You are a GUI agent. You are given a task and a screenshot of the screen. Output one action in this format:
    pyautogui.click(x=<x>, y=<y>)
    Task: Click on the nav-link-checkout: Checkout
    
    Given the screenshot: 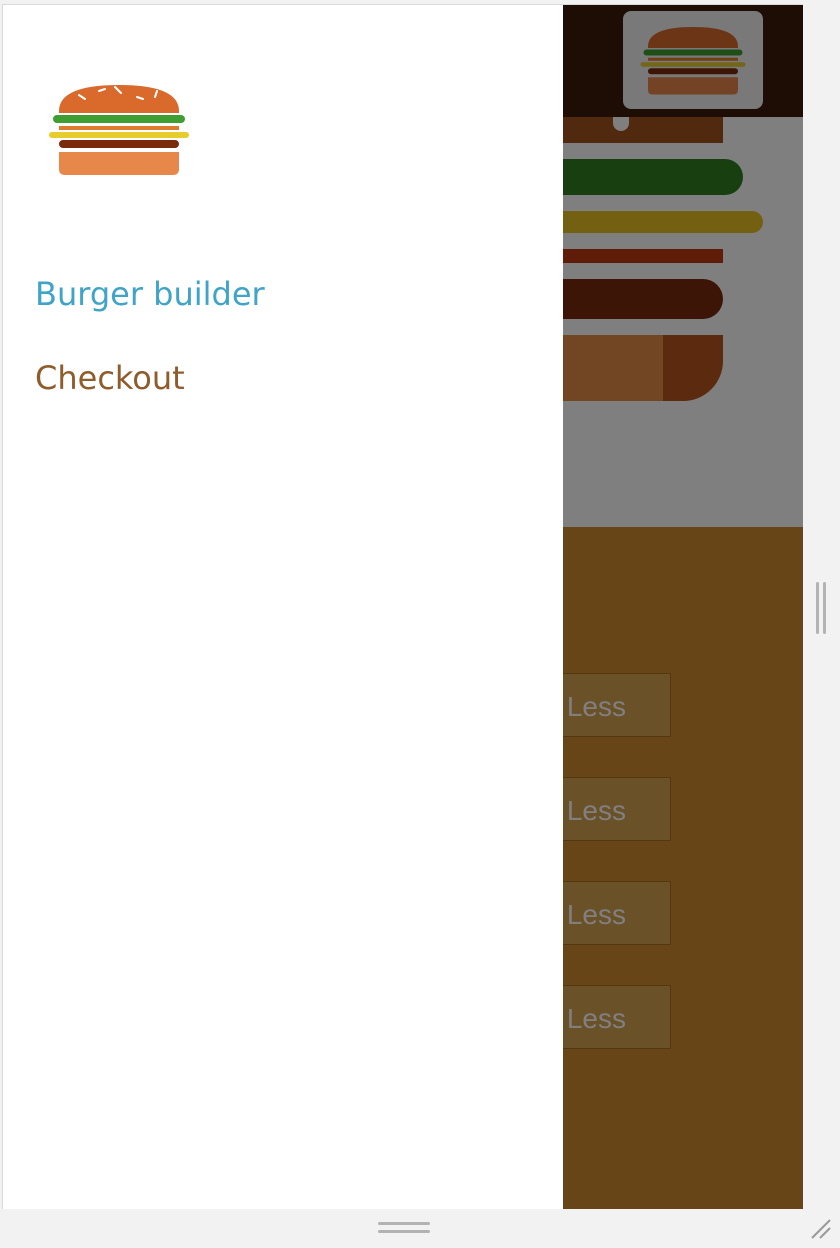 What is the action you would take?
    pyautogui.click(x=110, y=378)
    